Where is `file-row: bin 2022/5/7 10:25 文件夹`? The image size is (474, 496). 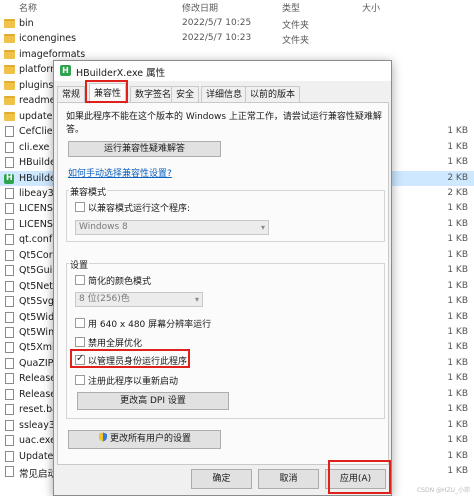
file-row: bin 2022/5/7 10:25 文件夹 is located at coordinates (237, 23).